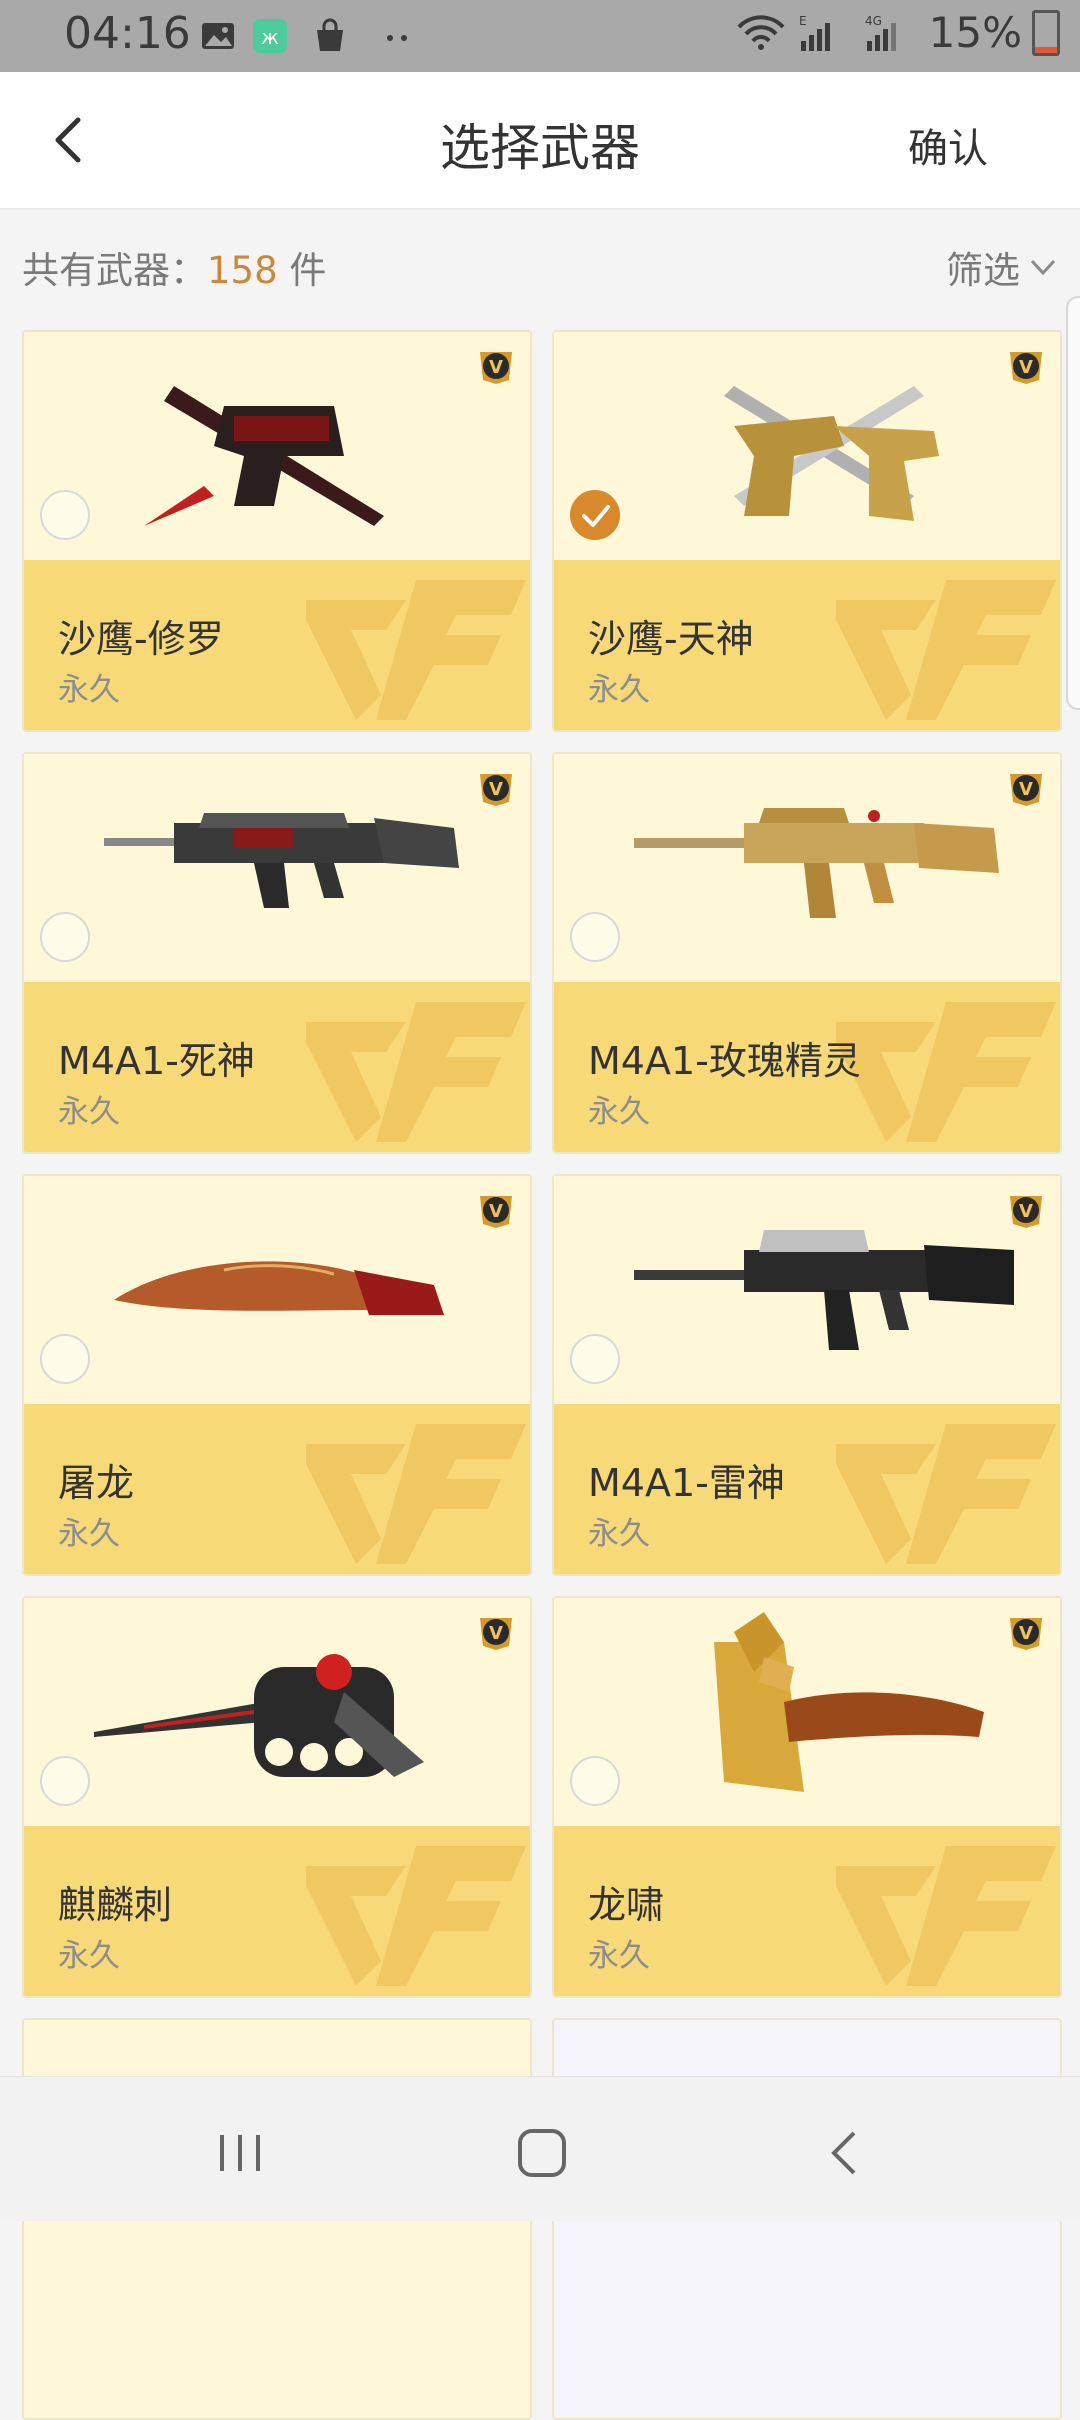 The image size is (1080, 2420). What do you see at coordinates (277, 645) in the screenshot?
I see `weapon-info: 沙鹰-修罗 永久` at bounding box center [277, 645].